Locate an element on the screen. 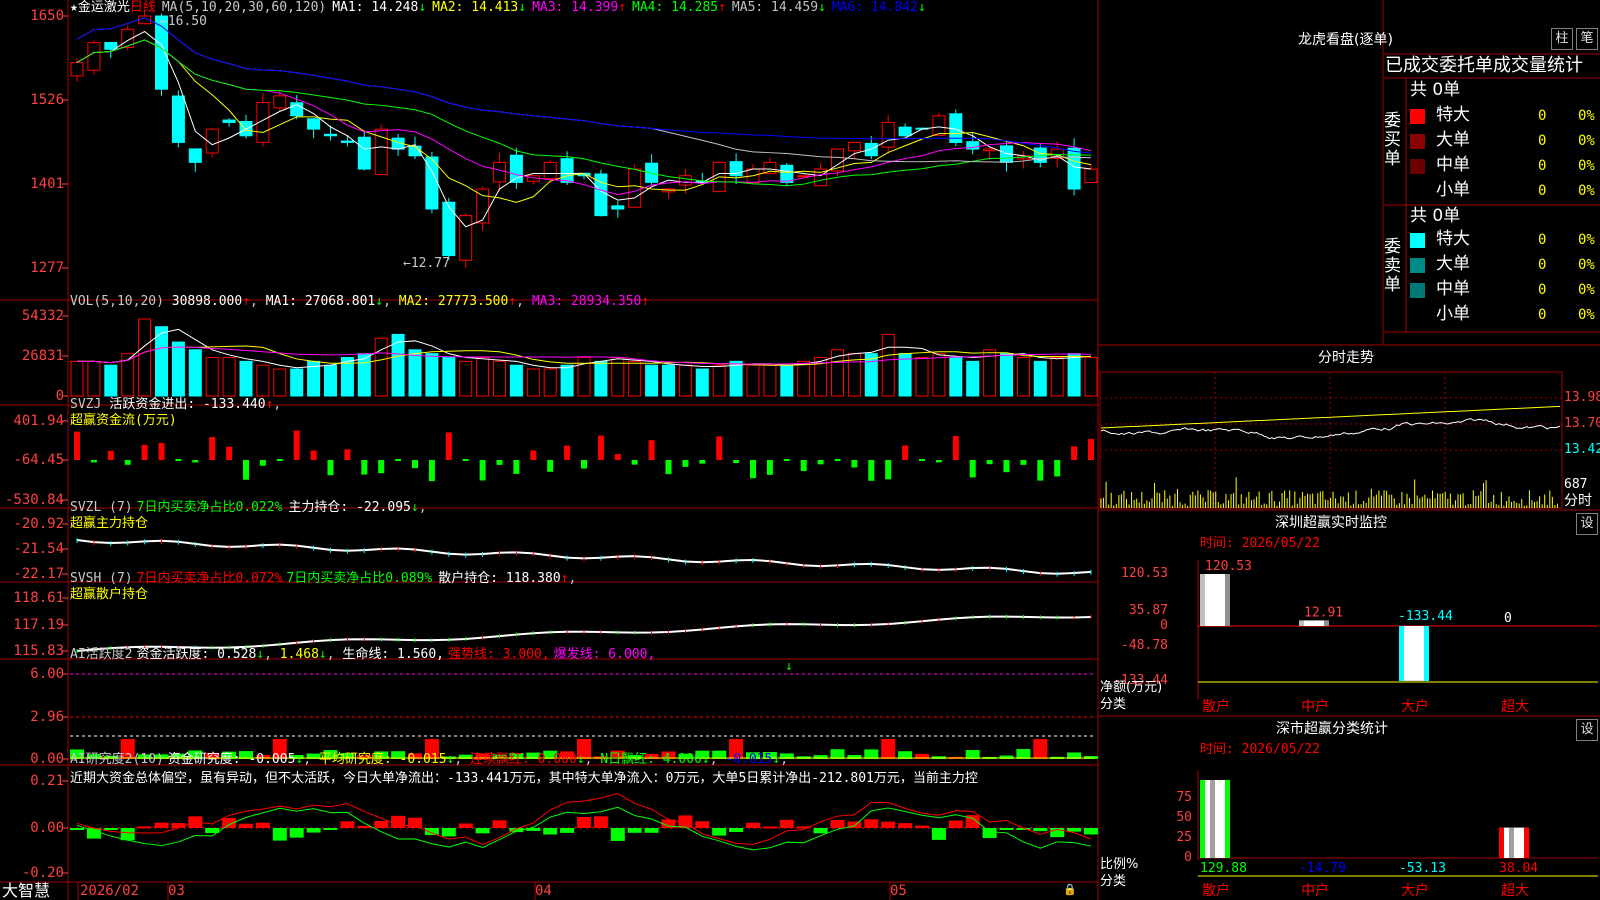 Image resolution: width=1600 pixels, height=900 pixels. vol-label: VOL(5,10,20) is located at coordinates (117, 301).